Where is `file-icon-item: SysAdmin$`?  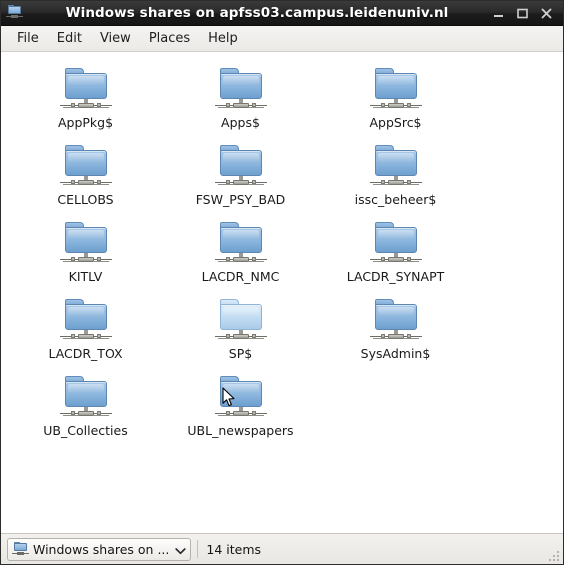
file-icon-item: SysAdmin$ is located at coordinates (395, 333).